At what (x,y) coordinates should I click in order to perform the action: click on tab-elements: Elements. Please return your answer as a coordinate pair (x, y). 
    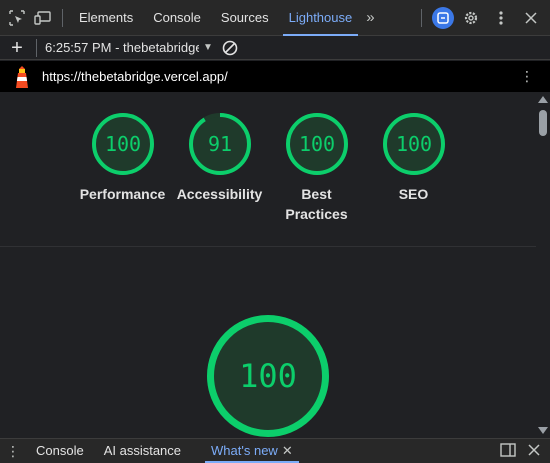
    Looking at the image, I should click on (106, 18).